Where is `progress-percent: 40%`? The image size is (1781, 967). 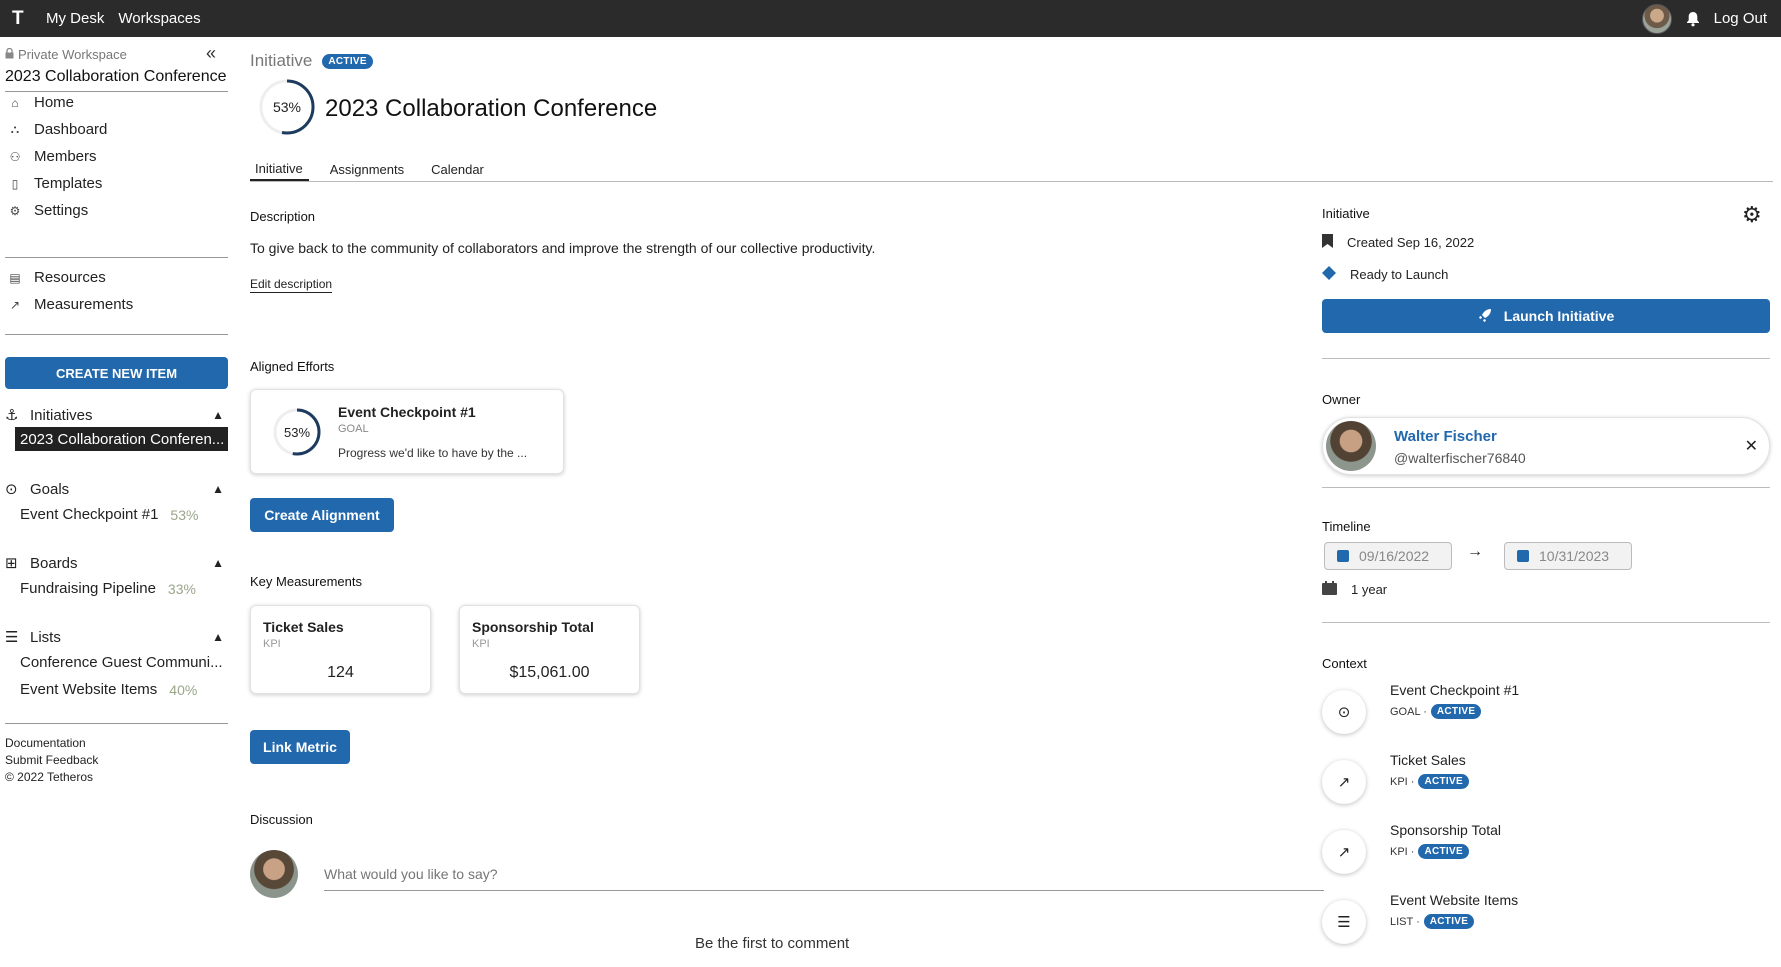 progress-percent: 40% is located at coordinates (183, 689).